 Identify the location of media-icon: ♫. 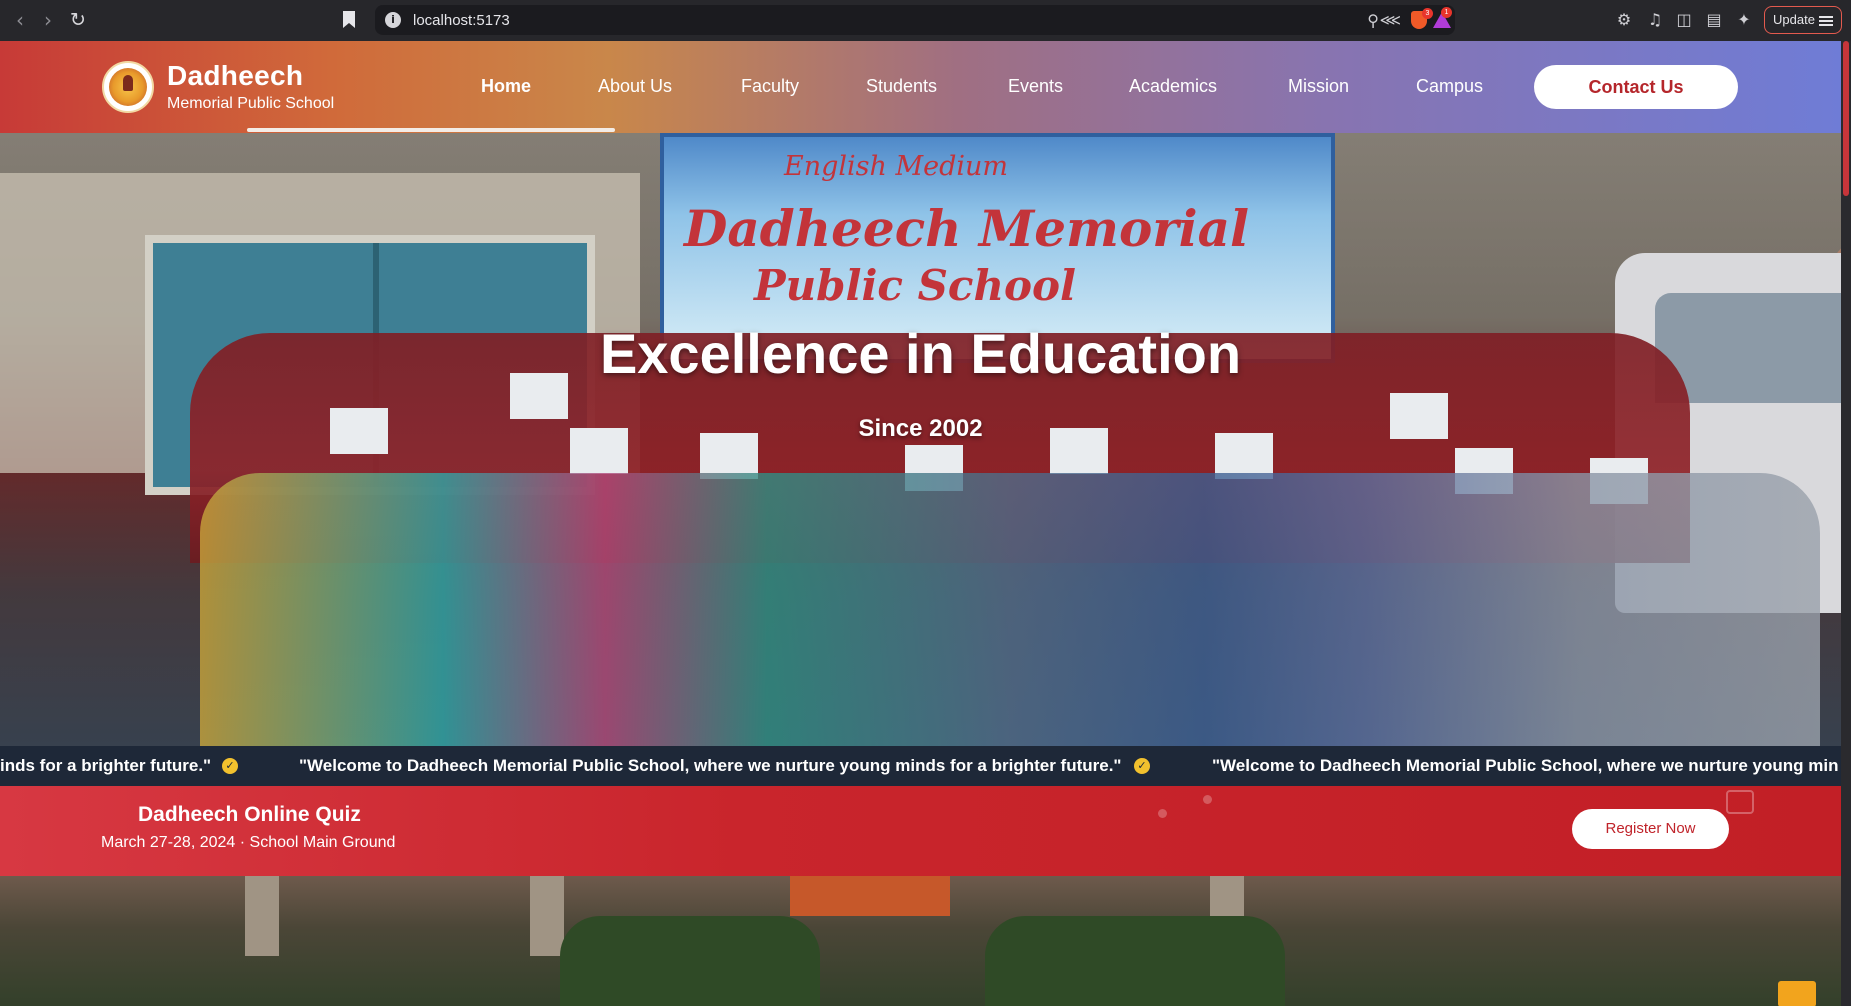
(1655, 20).